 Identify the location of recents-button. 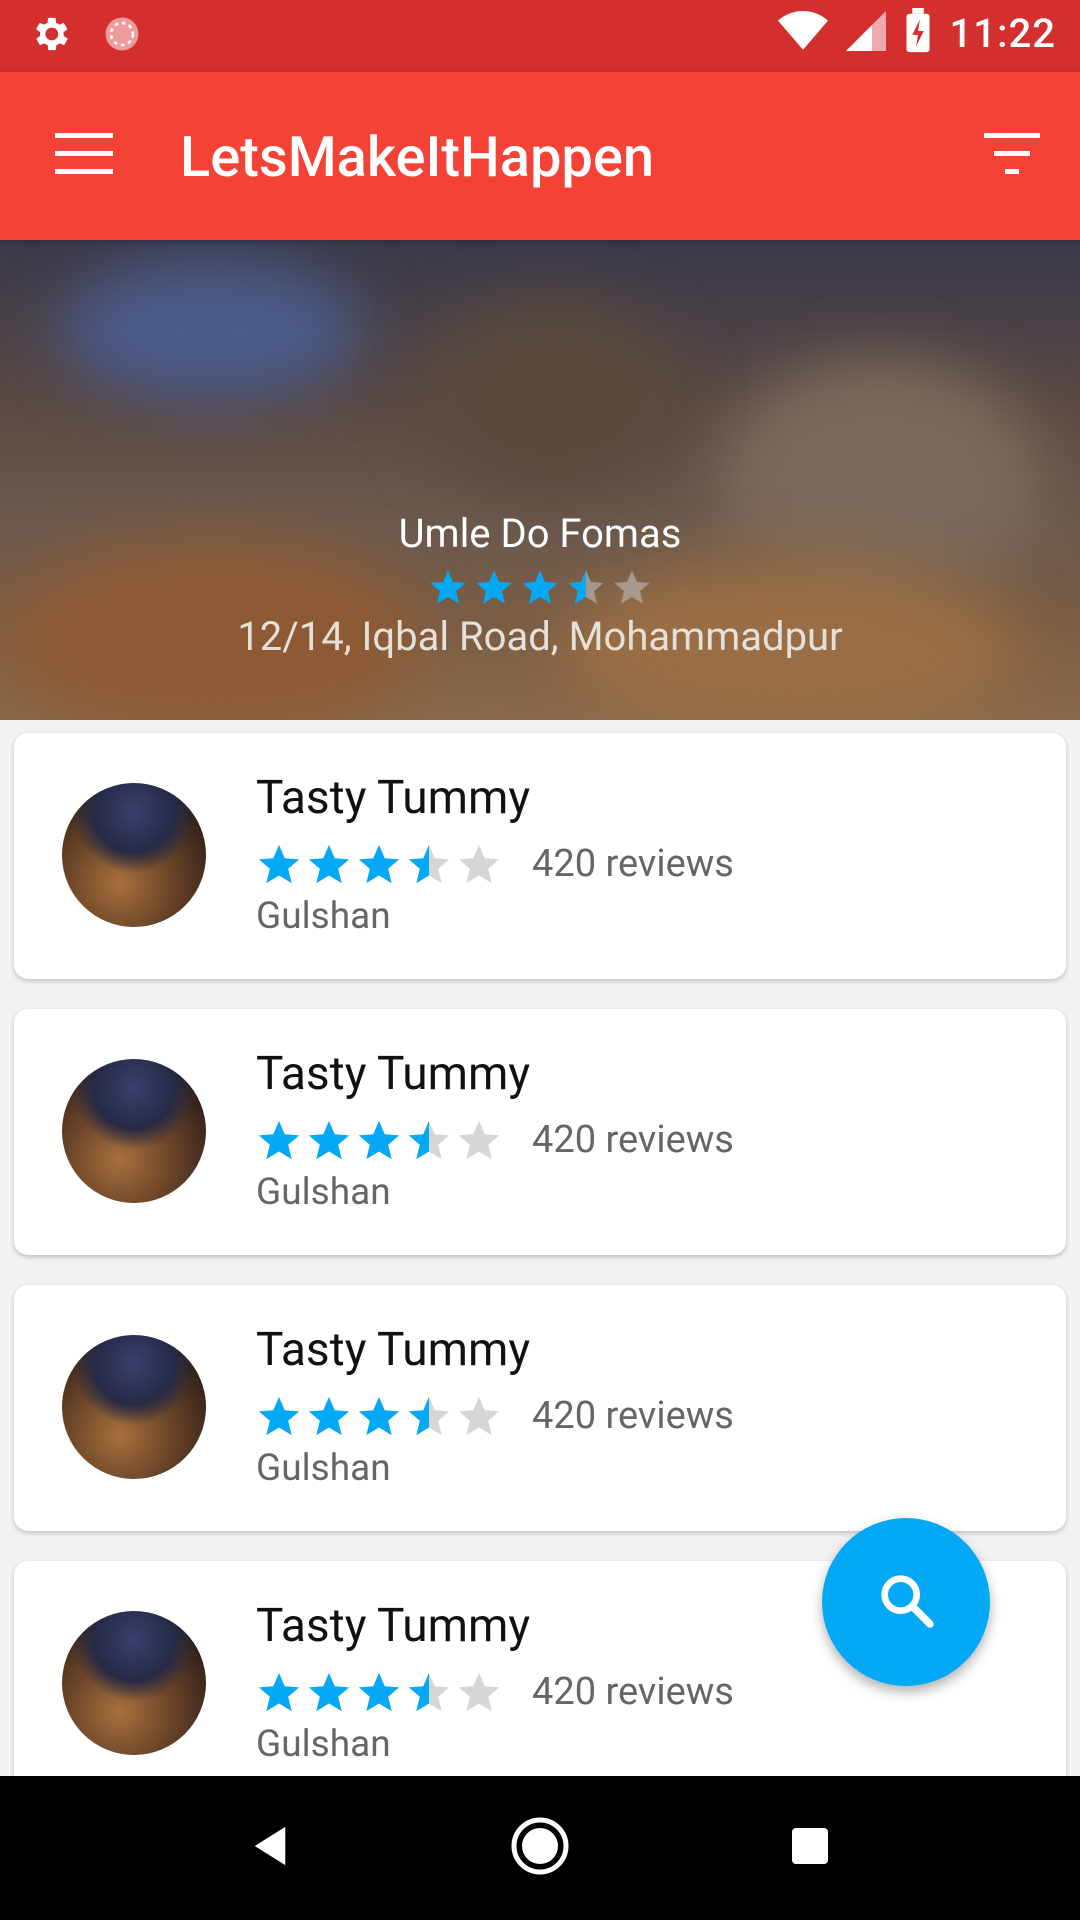
(810, 1848).